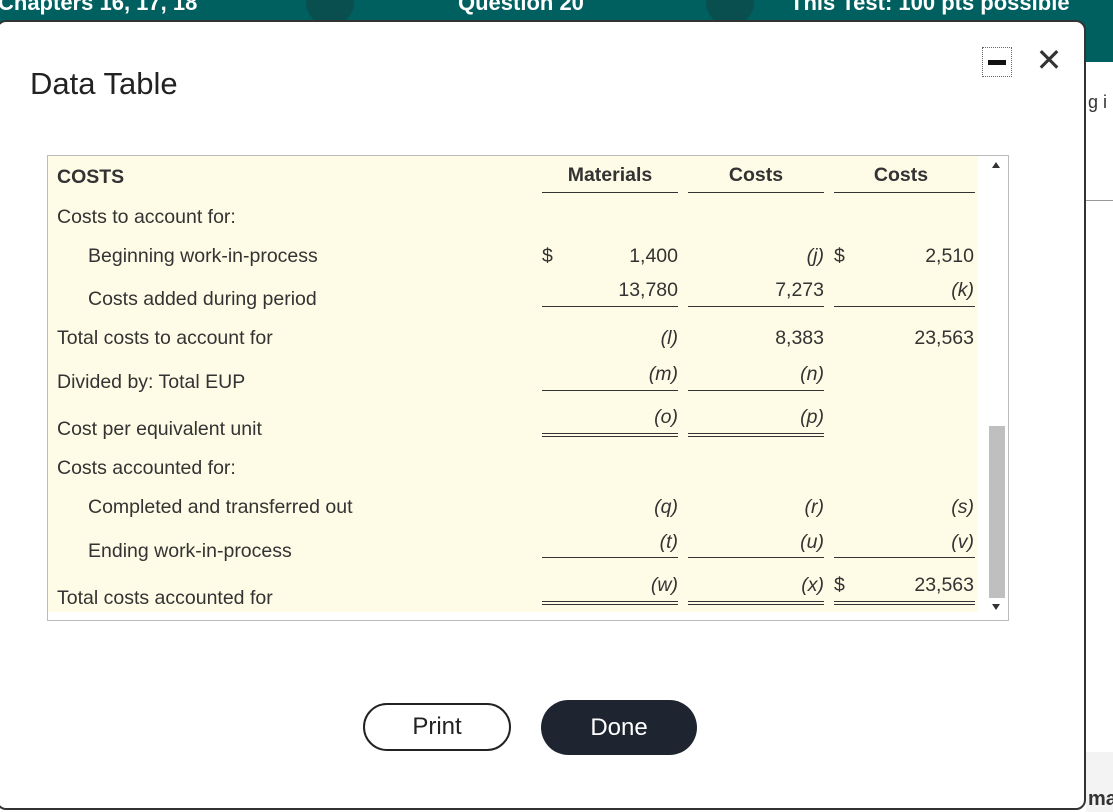 The image size is (1113, 812). I want to click on row-label-ending-wip: Ending work-in-process, so click(190, 551).